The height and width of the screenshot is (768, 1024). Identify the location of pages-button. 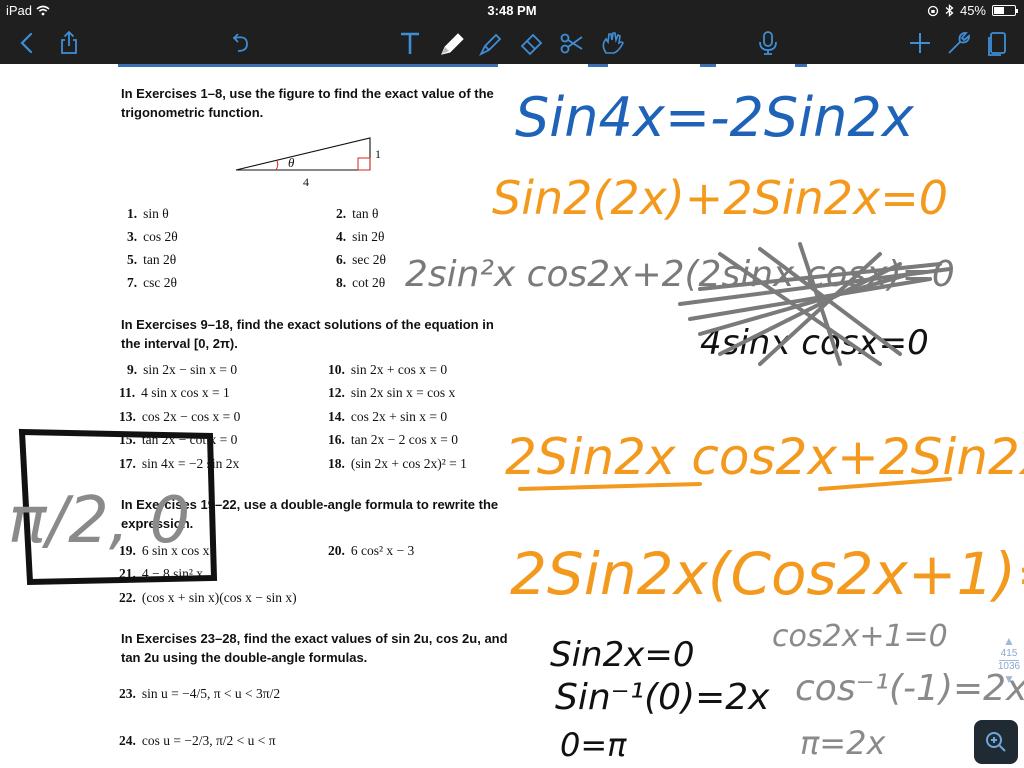
(997, 43).